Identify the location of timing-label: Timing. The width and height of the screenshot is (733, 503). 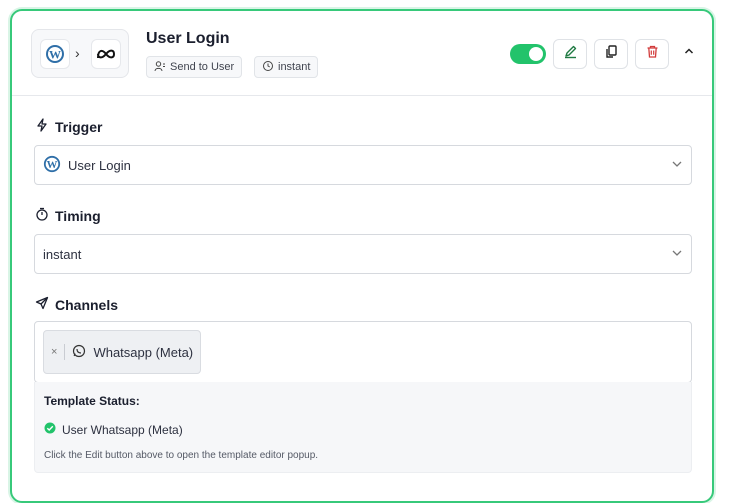
(78, 215).